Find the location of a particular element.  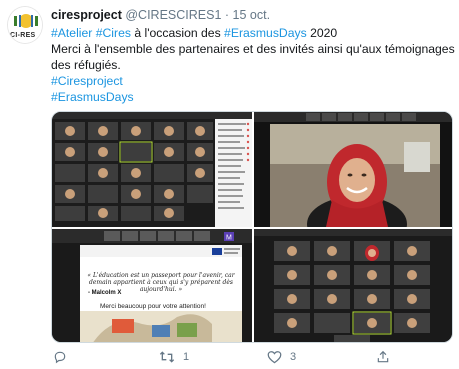

tweet-action-bar: 1 3 is located at coordinates (251, 357).